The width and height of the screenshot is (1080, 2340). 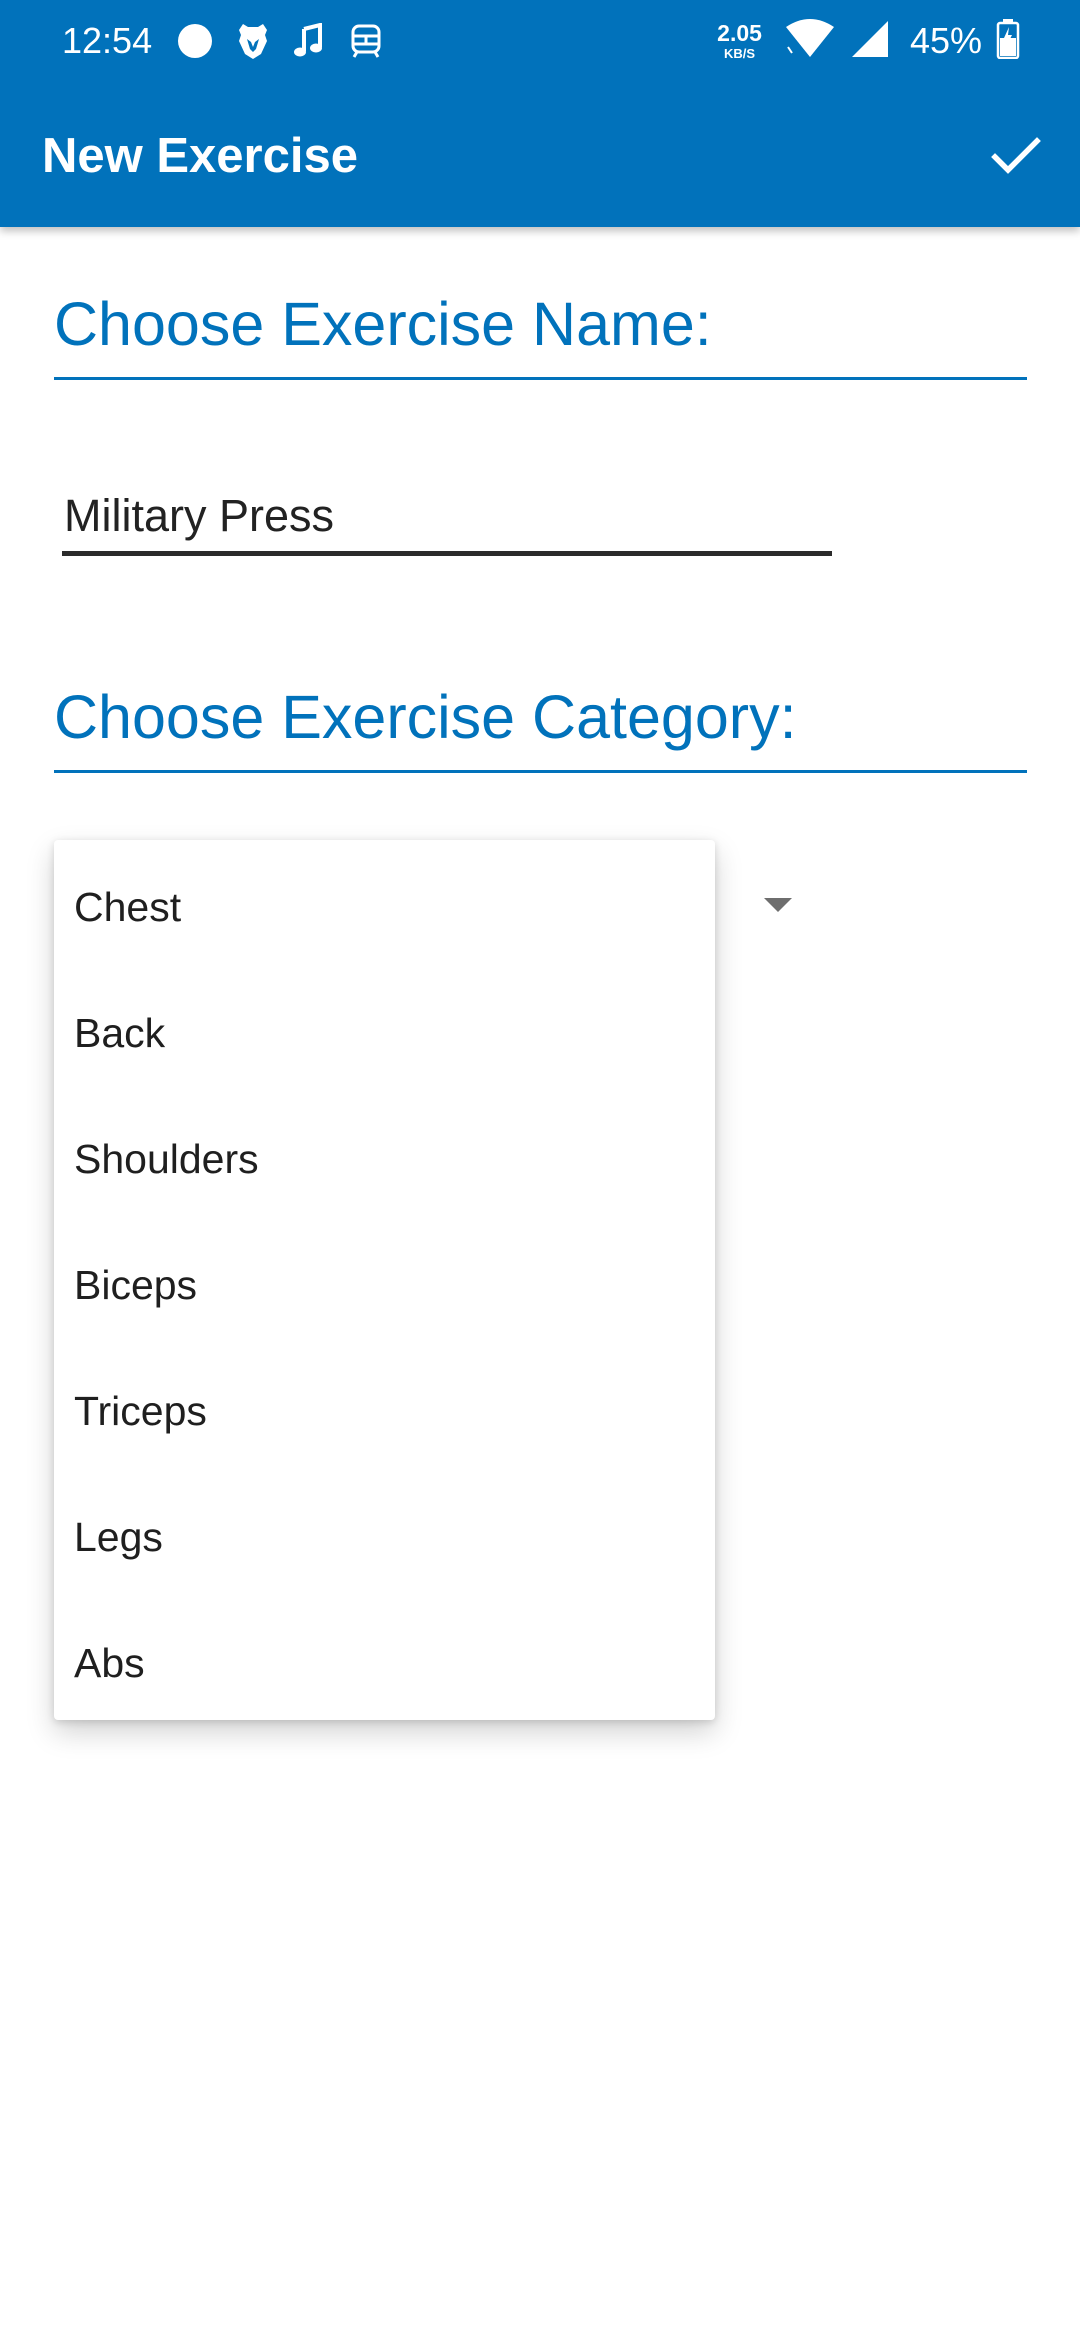 I want to click on exercise-name-input, so click(x=447, y=518).